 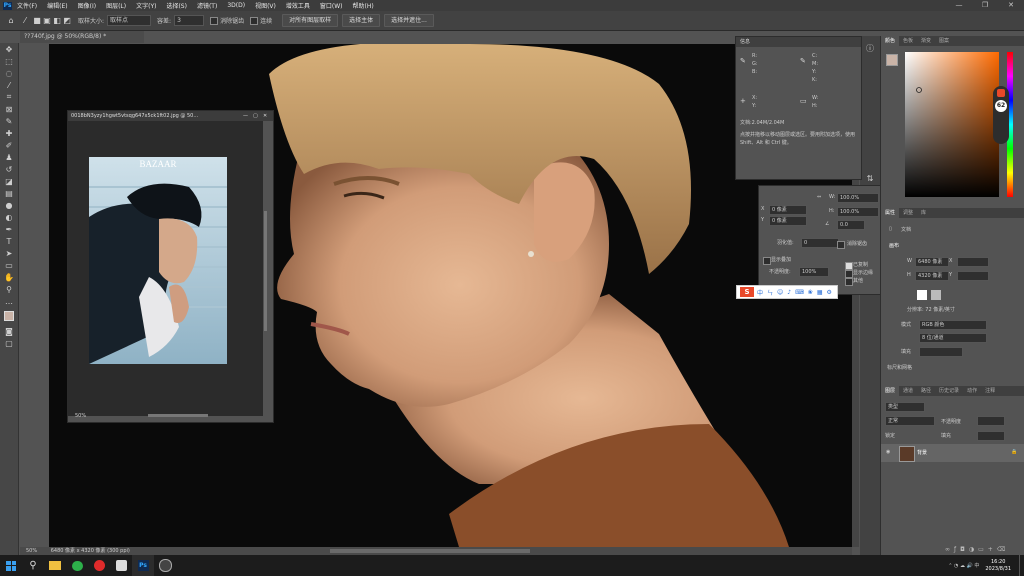 I want to click on menu-select: 选择(S), so click(x=176, y=5).